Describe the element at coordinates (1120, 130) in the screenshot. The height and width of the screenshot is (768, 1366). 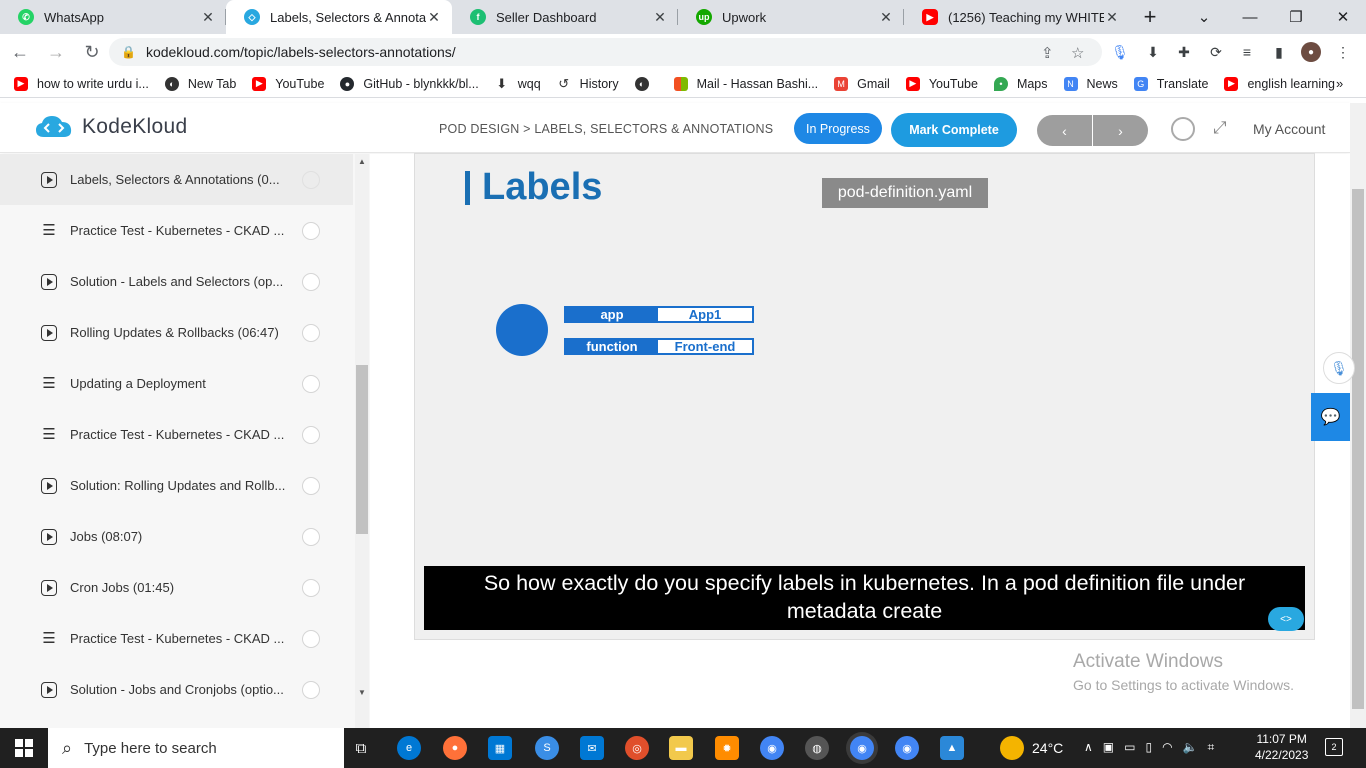
I see `next-lesson-button: ›` at that location.